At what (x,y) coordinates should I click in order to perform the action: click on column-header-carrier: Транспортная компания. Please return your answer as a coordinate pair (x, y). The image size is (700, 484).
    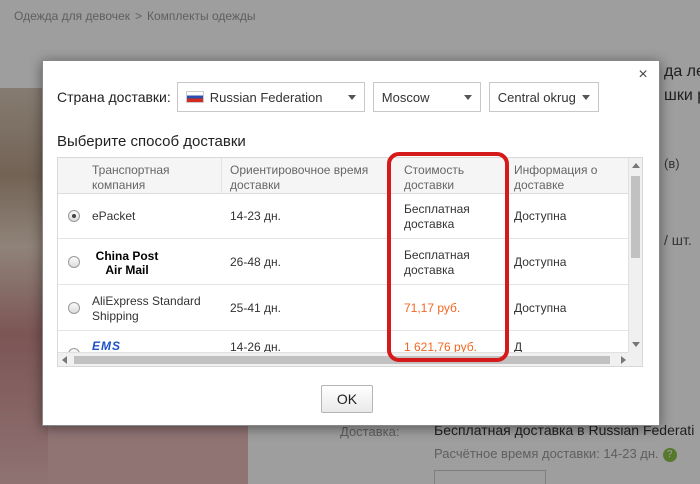
    Looking at the image, I should click on (153, 176).